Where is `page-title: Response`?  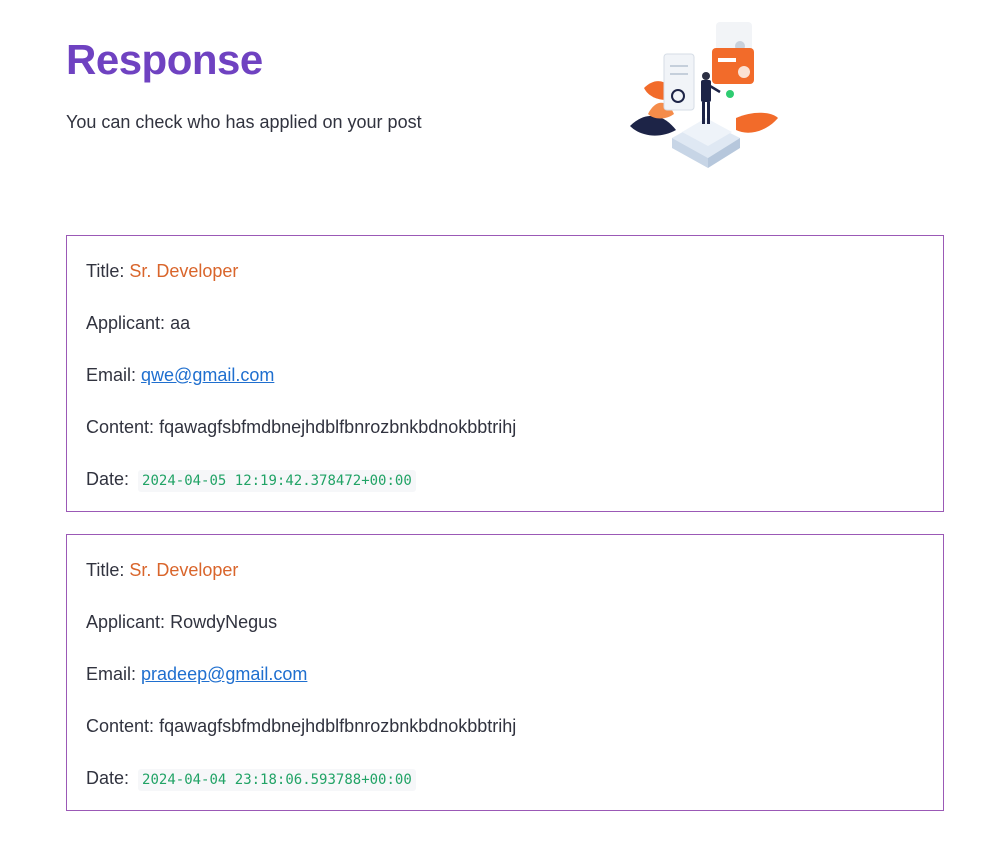
page-title: Response is located at coordinates (164, 59).